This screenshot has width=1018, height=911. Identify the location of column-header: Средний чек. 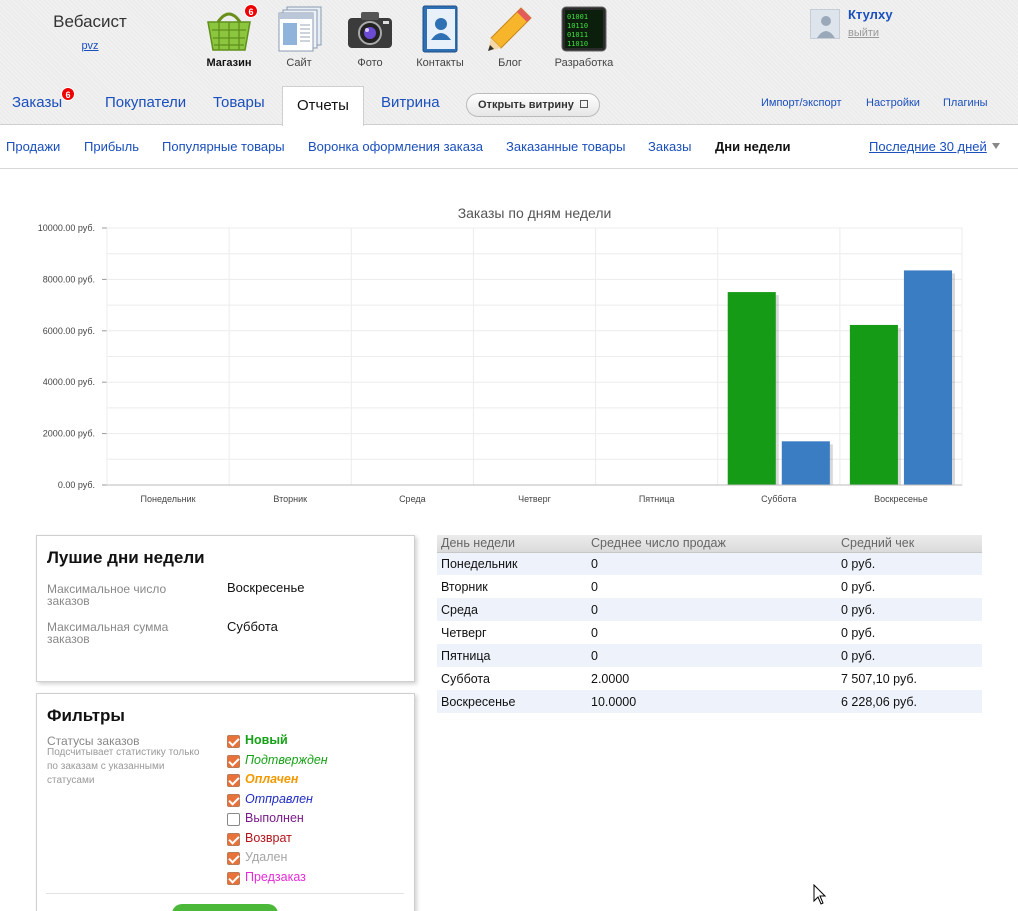
(909, 544).